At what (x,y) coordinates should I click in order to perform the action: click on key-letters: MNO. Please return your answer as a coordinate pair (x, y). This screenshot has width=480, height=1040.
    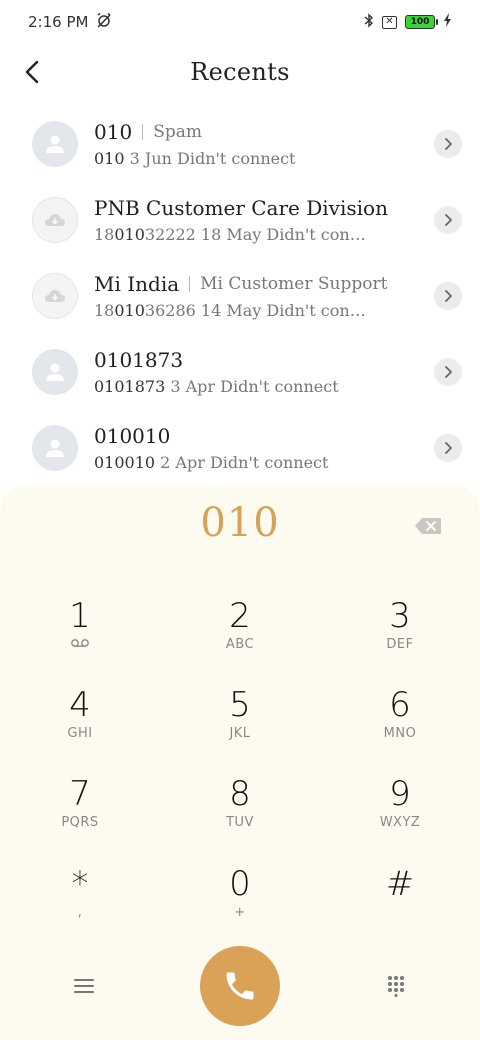
    Looking at the image, I should click on (400, 733).